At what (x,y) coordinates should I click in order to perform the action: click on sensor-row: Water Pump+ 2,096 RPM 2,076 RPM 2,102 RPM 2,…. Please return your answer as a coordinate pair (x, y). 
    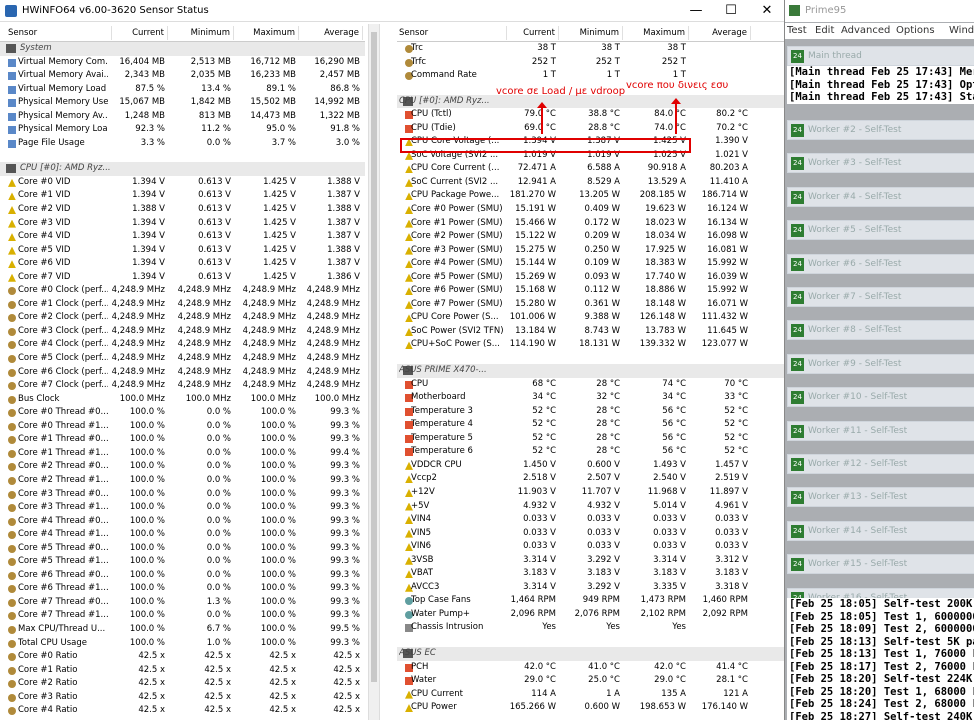
    Looking at the image, I should click on (590, 615).